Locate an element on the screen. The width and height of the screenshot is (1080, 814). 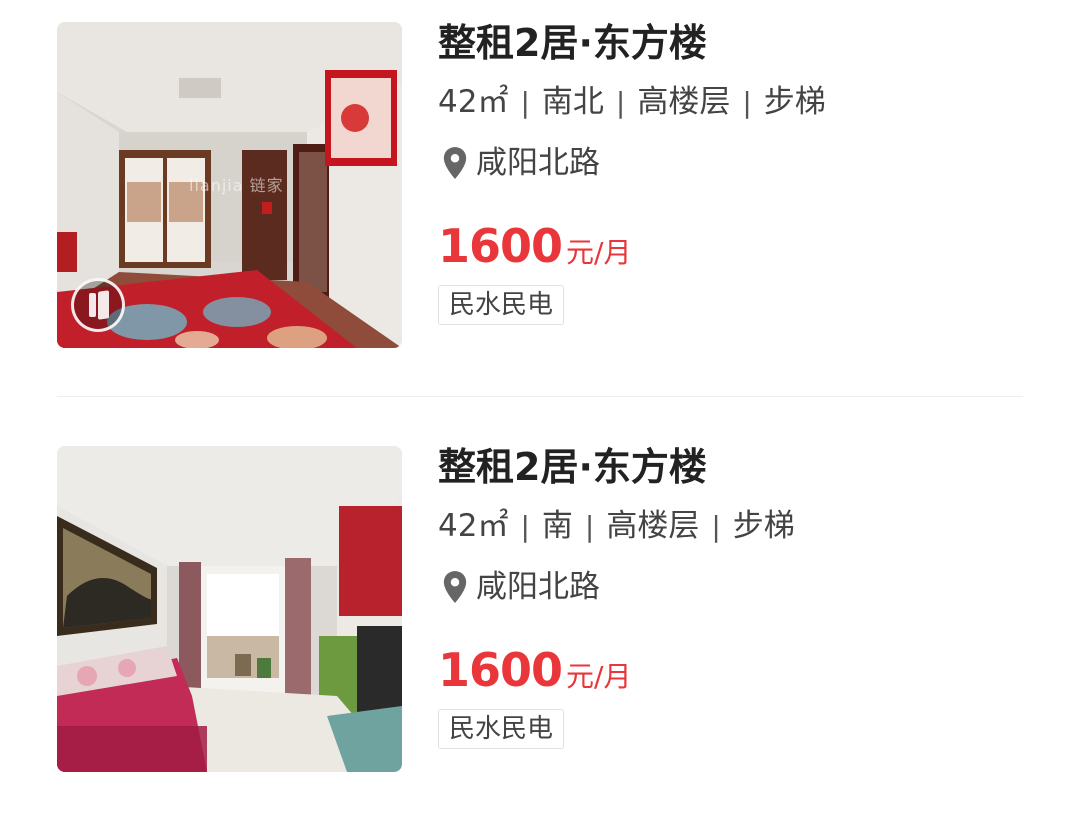
listing-specs: 42㎡ | 南北 | 高楼层 | 步梯 is located at coordinates (739, 102).